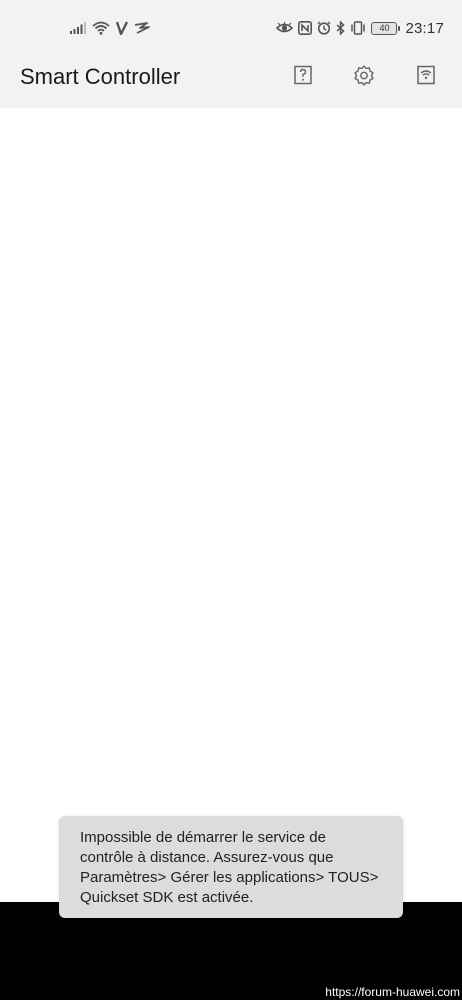 Image resolution: width=462 pixels, height=1000 pixels. I want to click on vibrate-icon, so click(358, 28).